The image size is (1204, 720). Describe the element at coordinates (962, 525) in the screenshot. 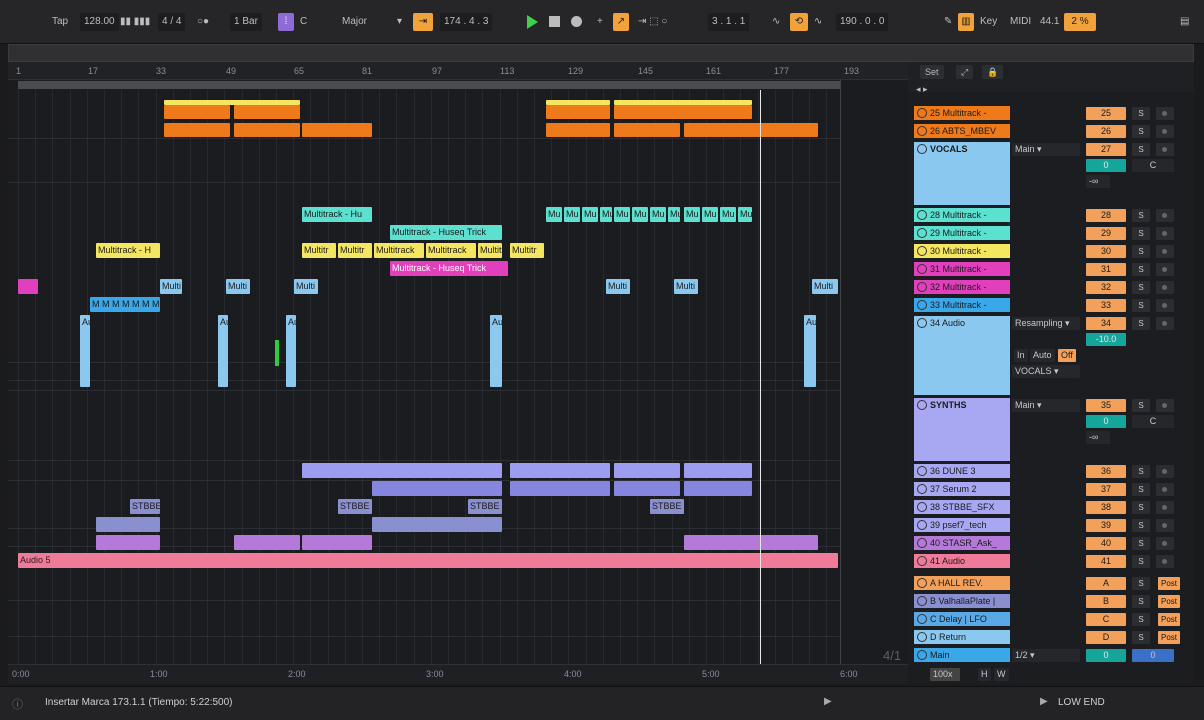

I see `track-header: 39 psef7_tech` at that location.